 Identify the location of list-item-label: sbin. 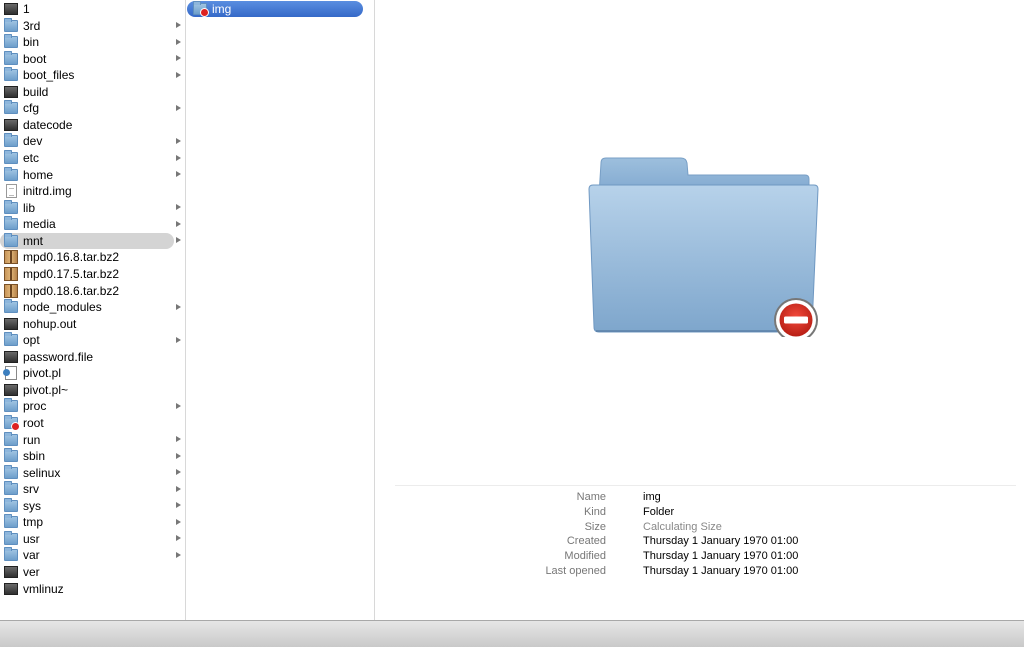
(34, 456).